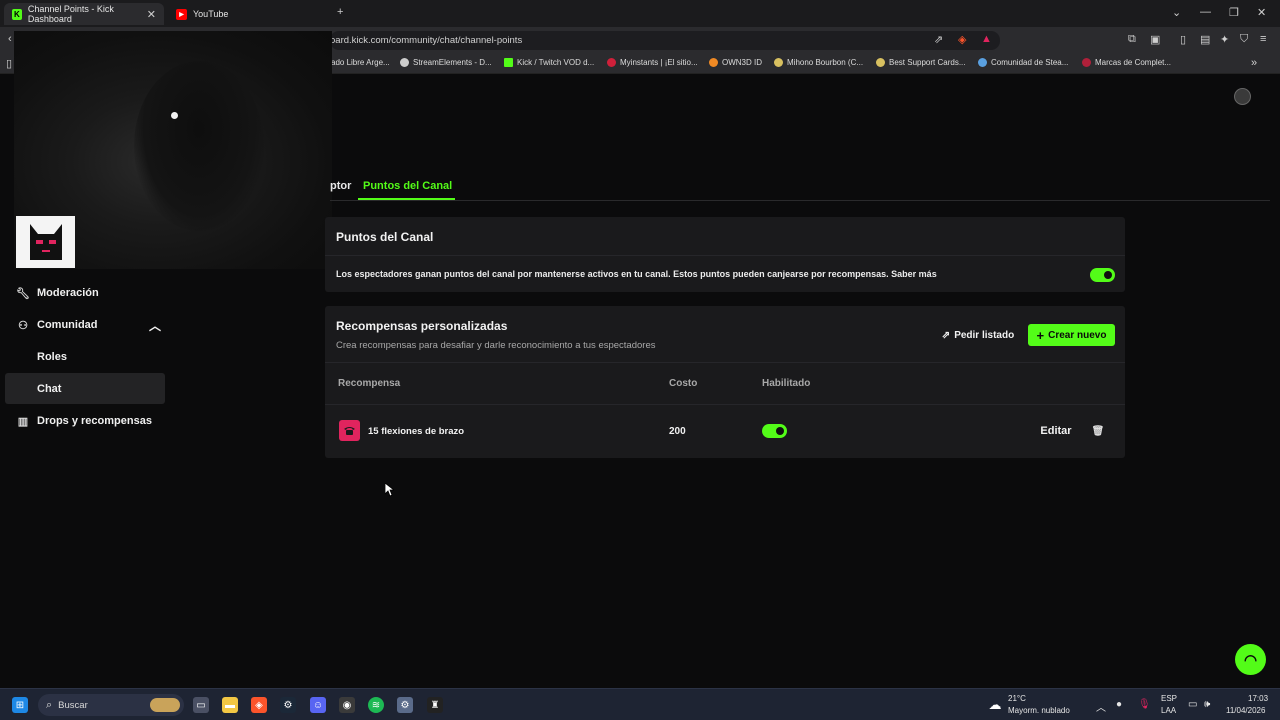 The width and height of the screenshot is (1280, 720). What do you see at coordinates (1254, 63) in the screenshot?
I see `more-bookmarks-icon: »` at bounding box center [1254, 63].